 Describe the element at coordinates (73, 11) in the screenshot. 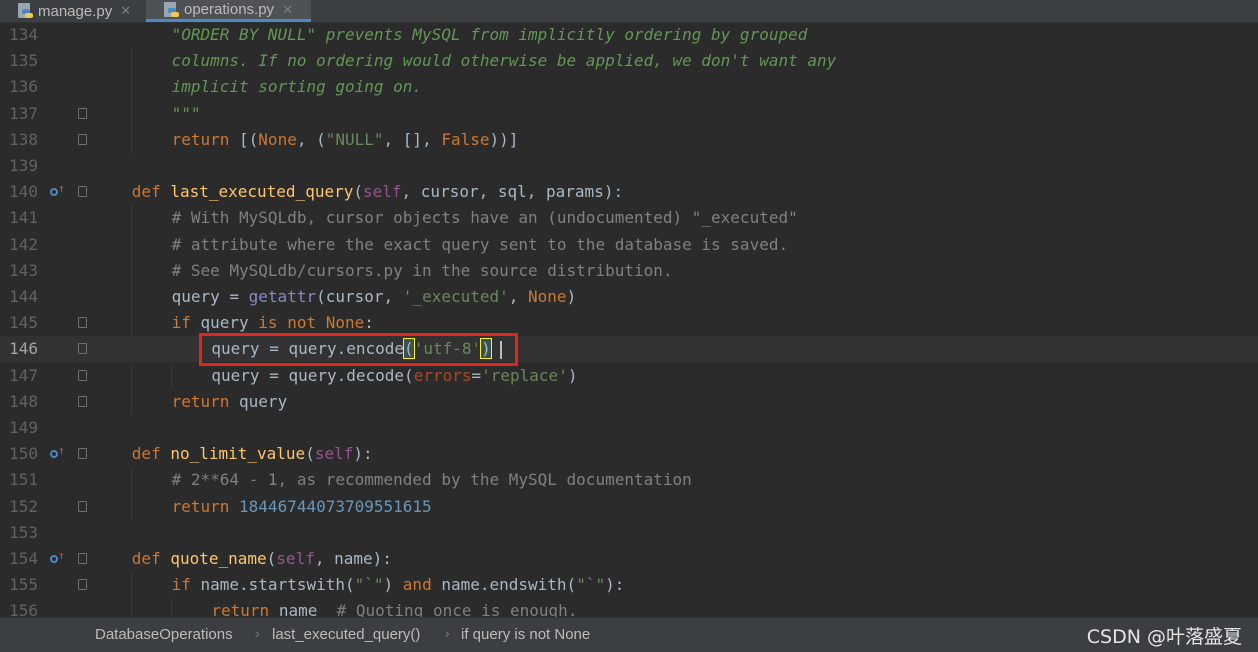

I see `tab-manage-py: manage.py ✕` at that location.